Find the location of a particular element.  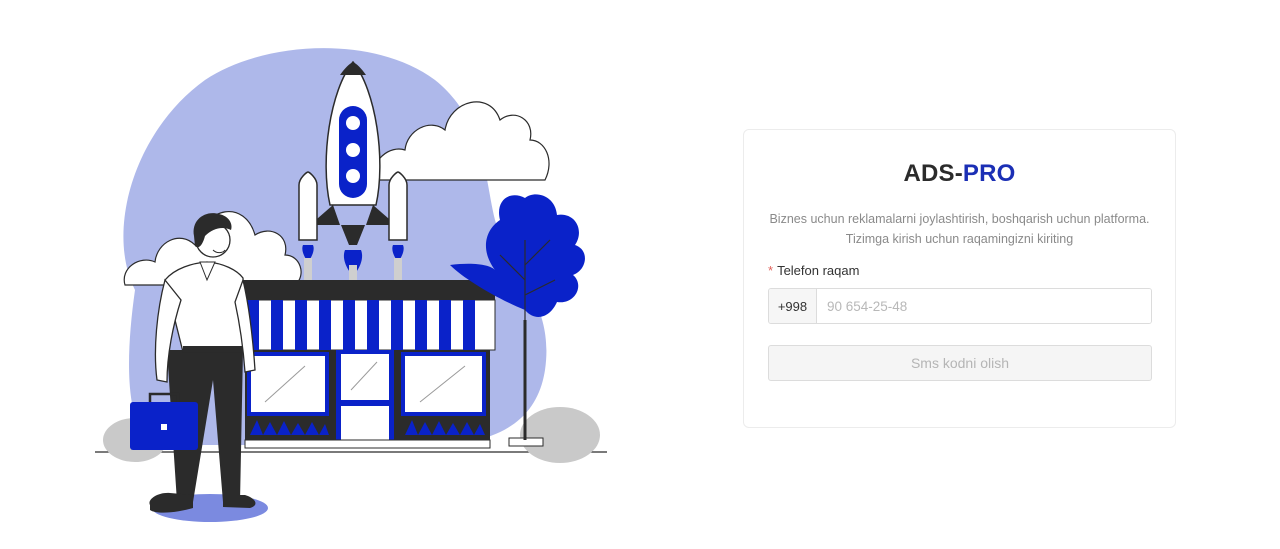

phone-input is located at coordinates (984, 306).